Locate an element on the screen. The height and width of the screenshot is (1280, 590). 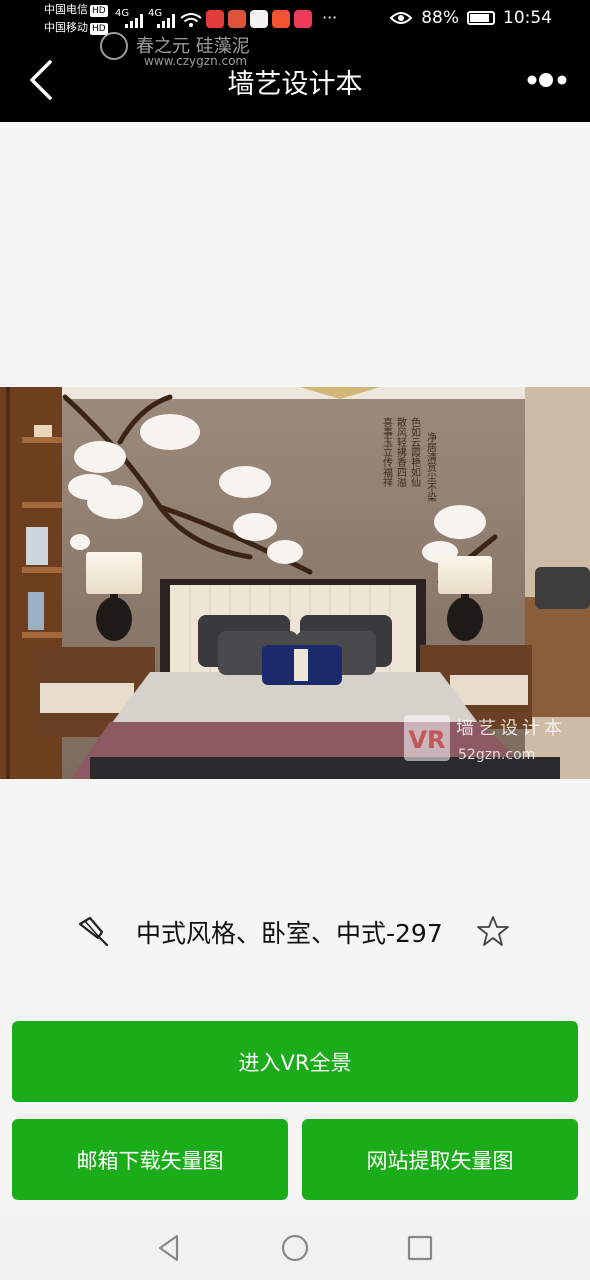
enter-vr-button: 进入VR全景 is located at coordinates (295, 1061).